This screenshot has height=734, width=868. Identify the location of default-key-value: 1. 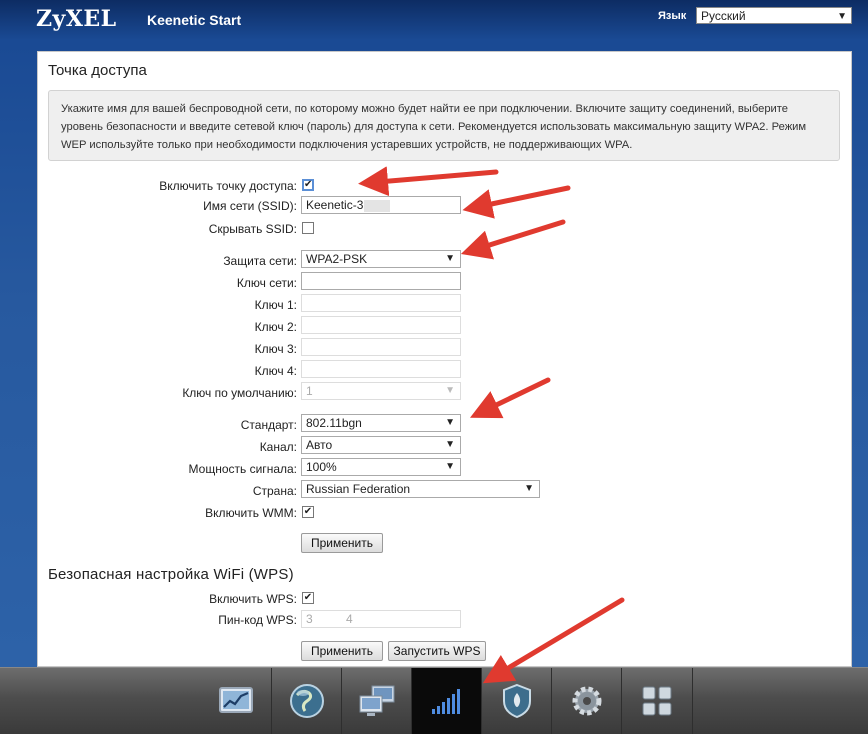
(309, 391).